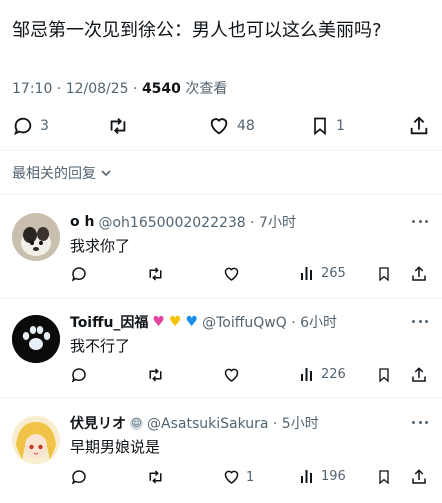 The height and width of the screenshot is (503, 442). I want to click on reply-actions: 1 196, so click(221, 479).